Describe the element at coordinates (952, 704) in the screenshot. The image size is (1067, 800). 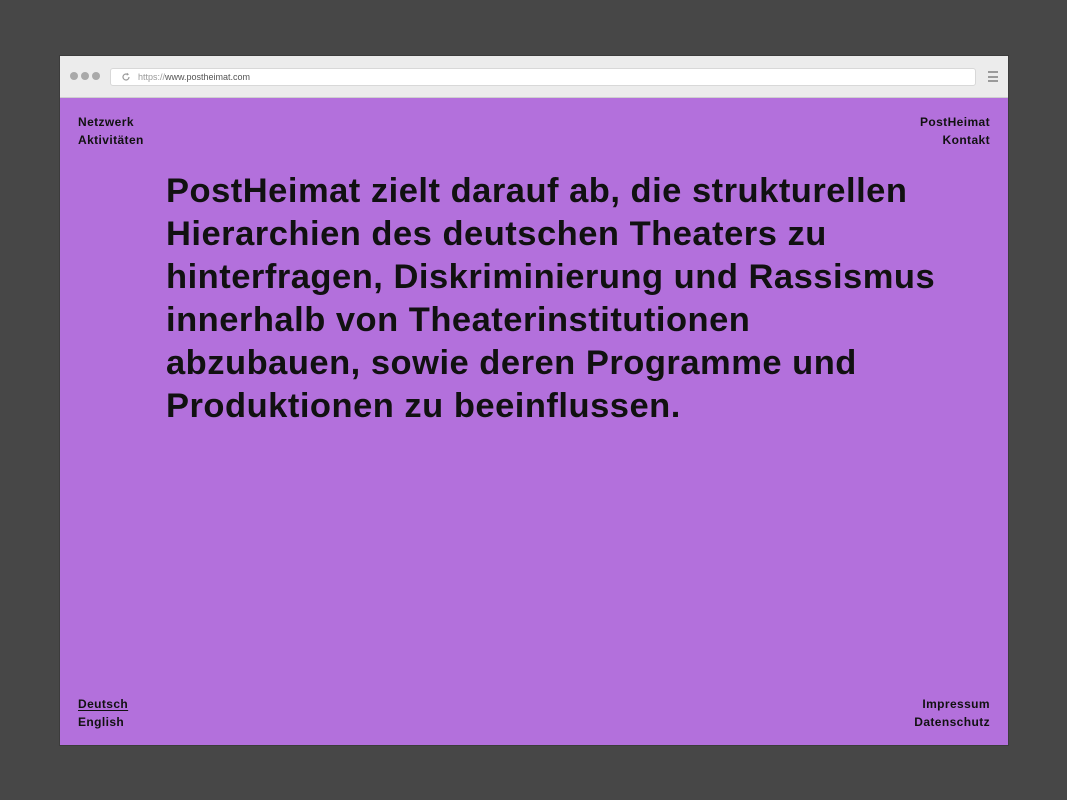
I see `nav-link-impressum: Impressum` at that location.